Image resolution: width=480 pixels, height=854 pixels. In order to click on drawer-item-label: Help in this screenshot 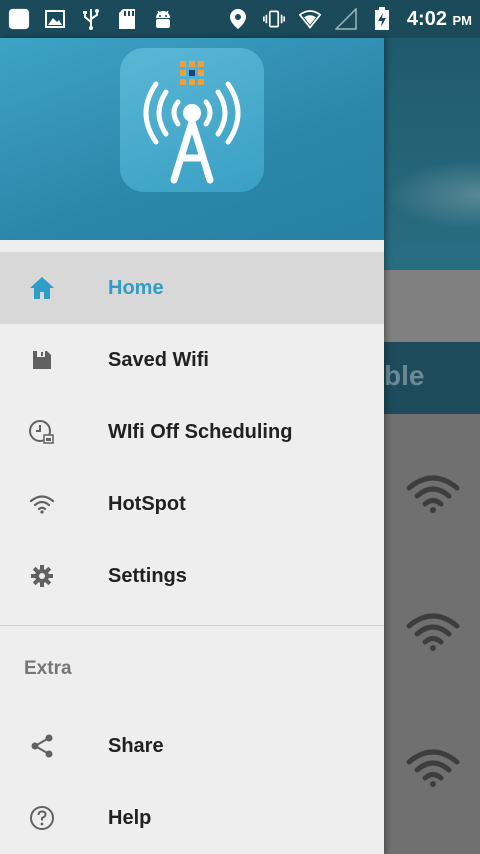, I will do `click(130, 817)`.